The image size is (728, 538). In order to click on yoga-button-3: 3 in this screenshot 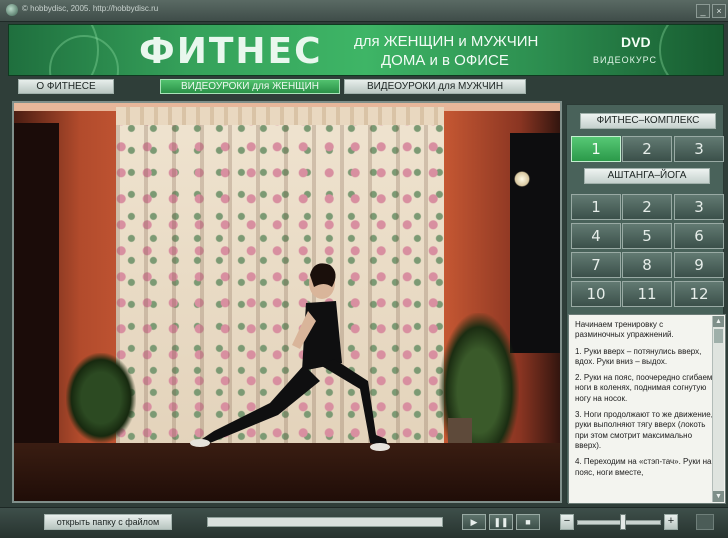, I will do `click(699, 207)`.